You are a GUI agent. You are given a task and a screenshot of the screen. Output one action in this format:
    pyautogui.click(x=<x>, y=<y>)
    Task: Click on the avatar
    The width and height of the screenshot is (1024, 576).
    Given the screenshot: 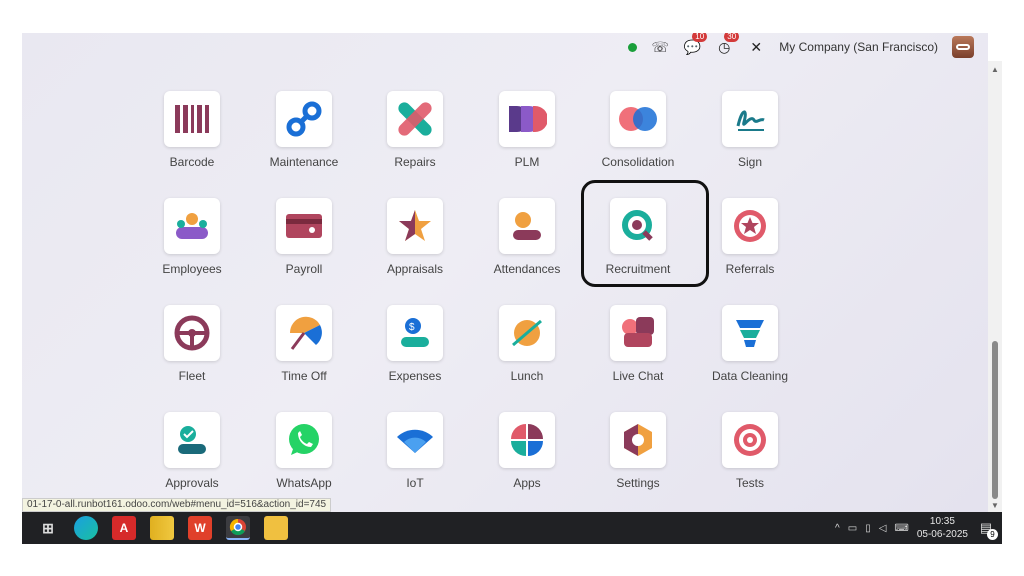 What is the action you would take?
    pyautogui.click(x=963, y=47)
    